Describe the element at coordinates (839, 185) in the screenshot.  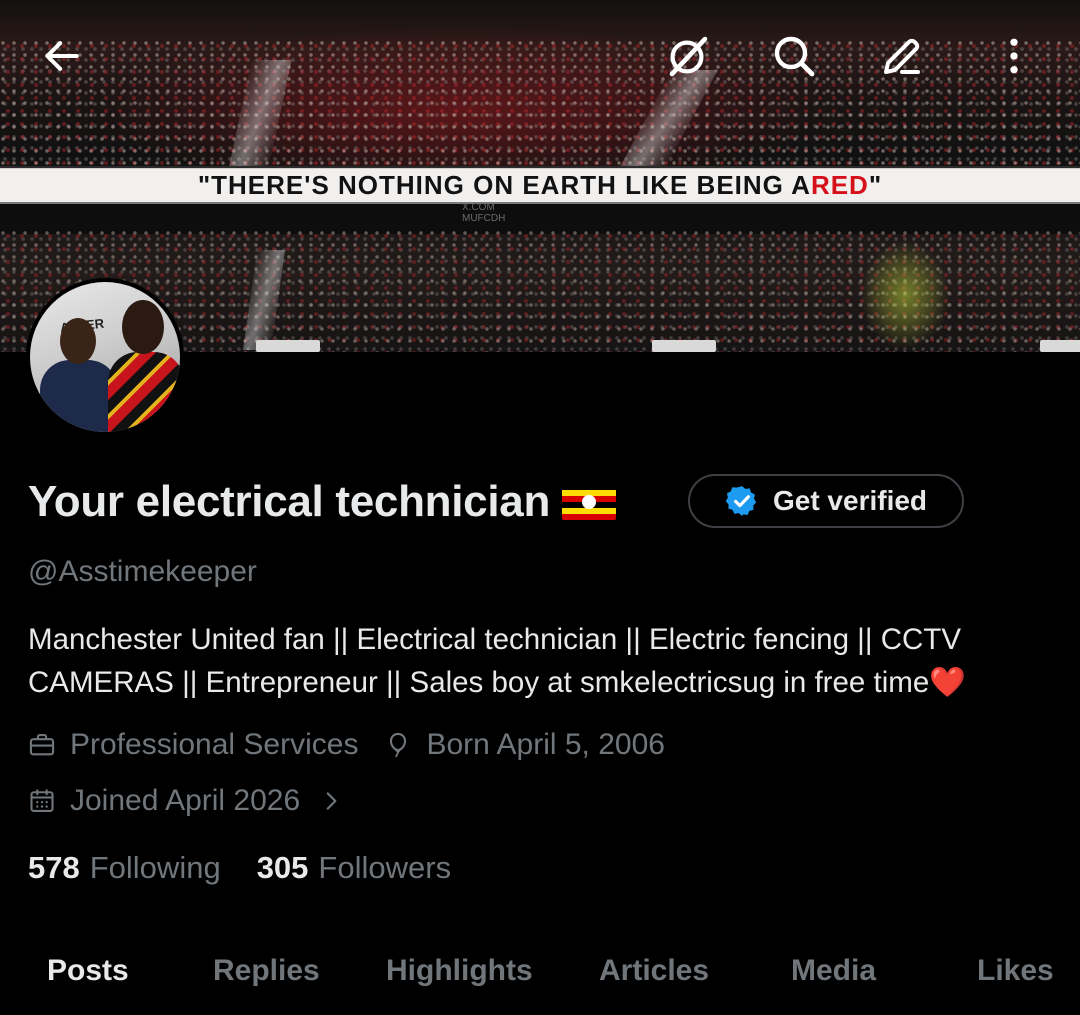
I see `banner-sign-red-text: RED` at that location.